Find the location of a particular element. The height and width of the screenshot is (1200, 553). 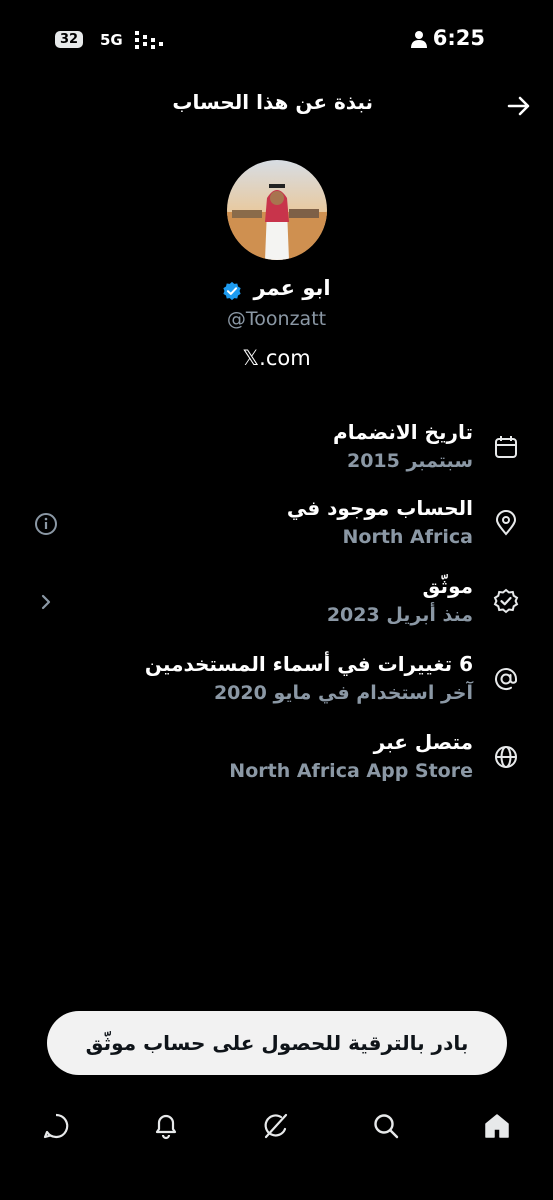

person-icon is located at coordinates (419, 39).